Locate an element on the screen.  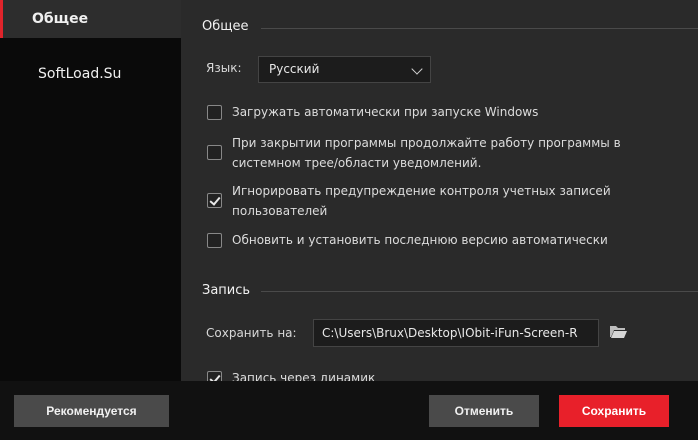
chevron-down-icon is located at coordinates (417, 69).